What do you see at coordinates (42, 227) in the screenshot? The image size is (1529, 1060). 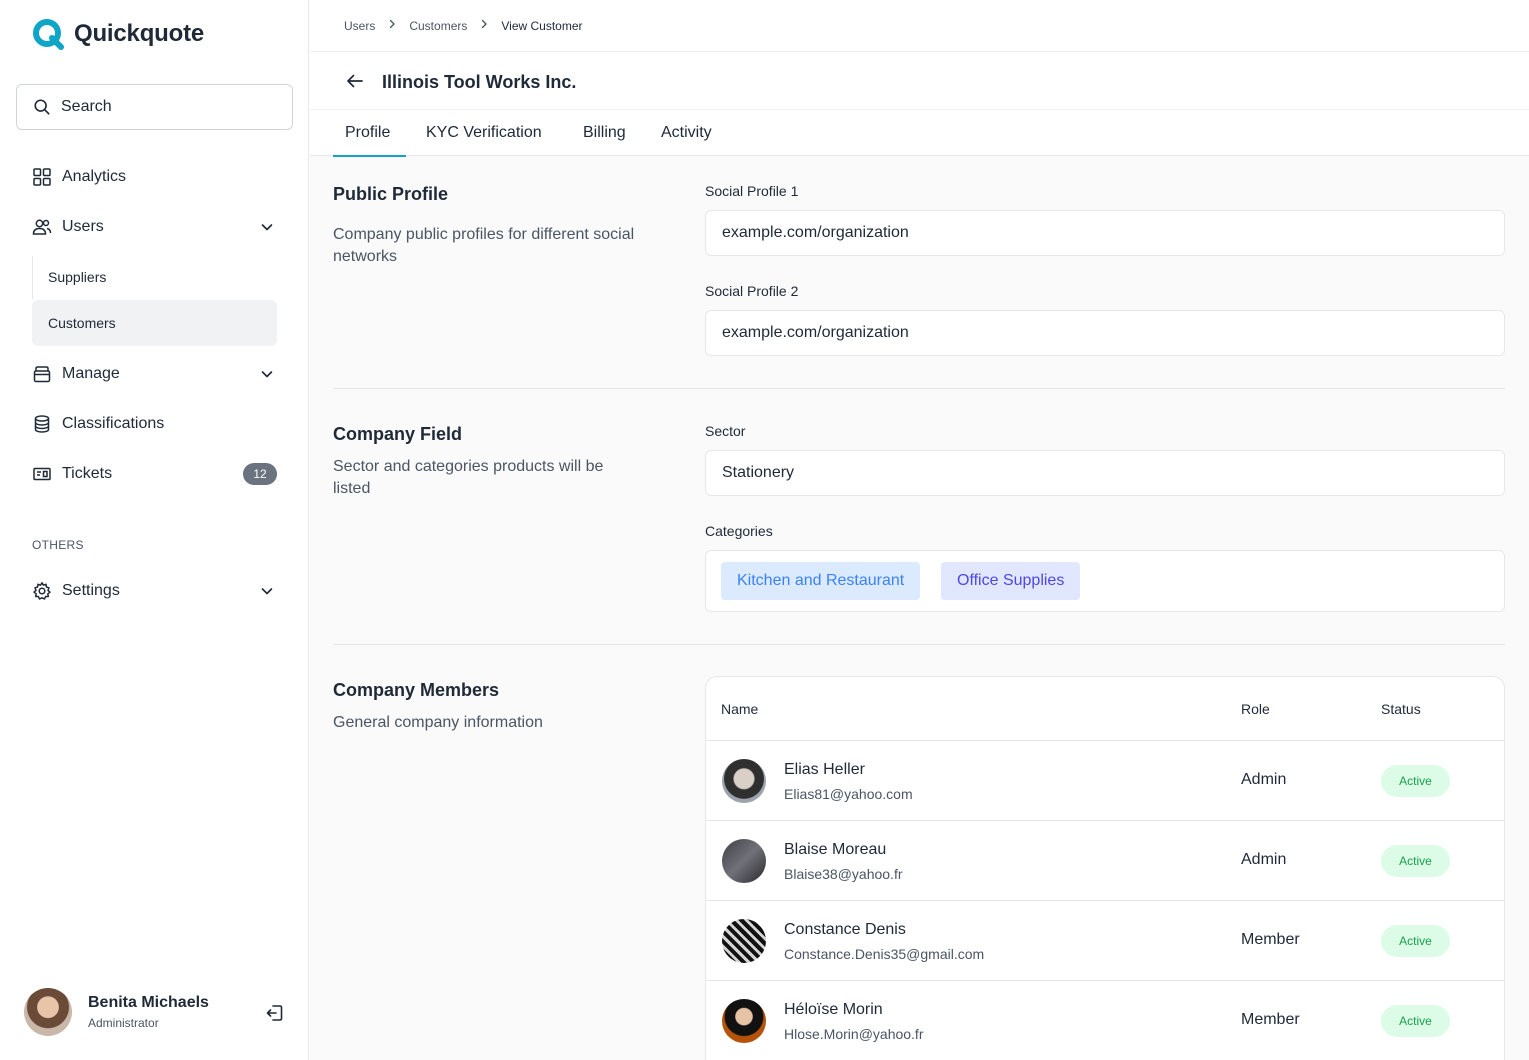 I see `users-icon` at bounding box center [42, 227].